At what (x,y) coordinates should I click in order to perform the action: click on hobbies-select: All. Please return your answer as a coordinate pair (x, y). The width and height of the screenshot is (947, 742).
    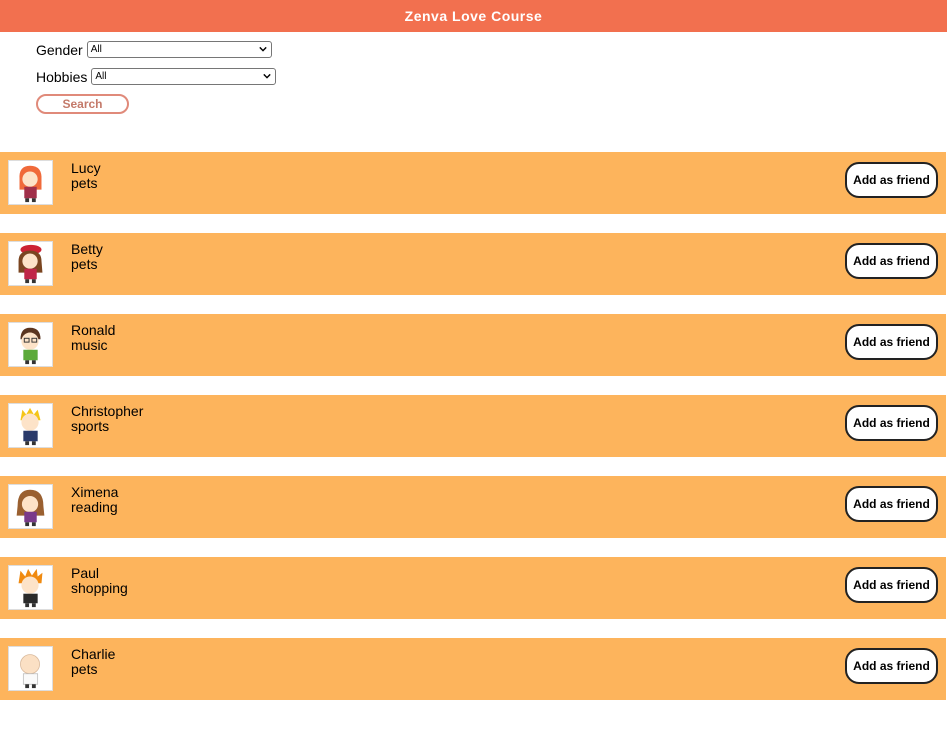
    Looking at the image, I should click on (184, 76).